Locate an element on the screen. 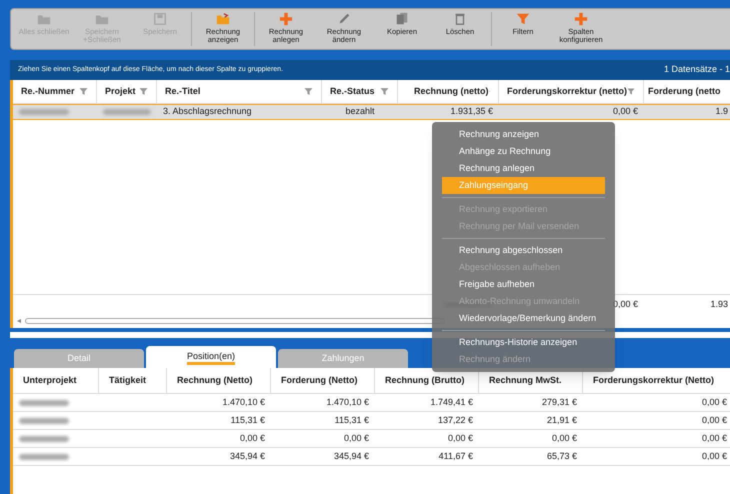 The width and height of the screenshot is (730, 494). tab: Position(en) is located at coordinates (211, 357).